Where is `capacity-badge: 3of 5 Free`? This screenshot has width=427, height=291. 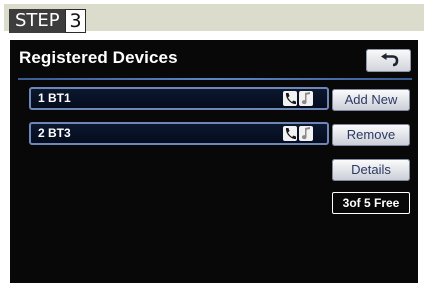
capacity-badge: 3of 5 Free is located at coordinates (371, 203).